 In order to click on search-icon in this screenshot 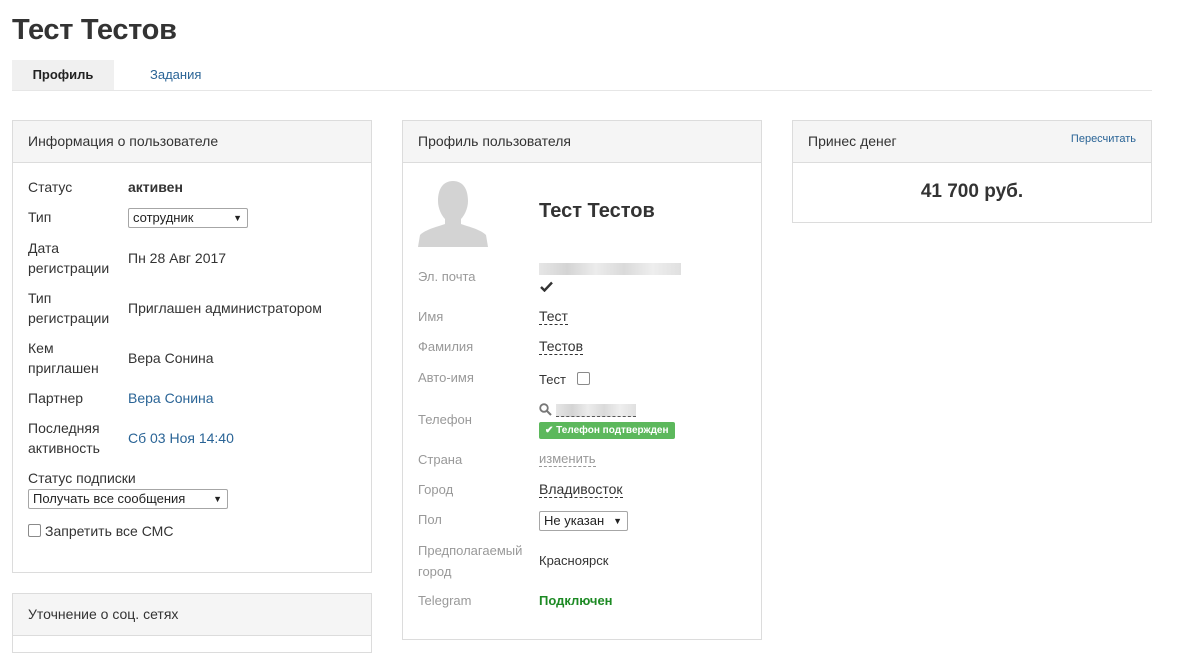, I will do `click(545, 409)`.